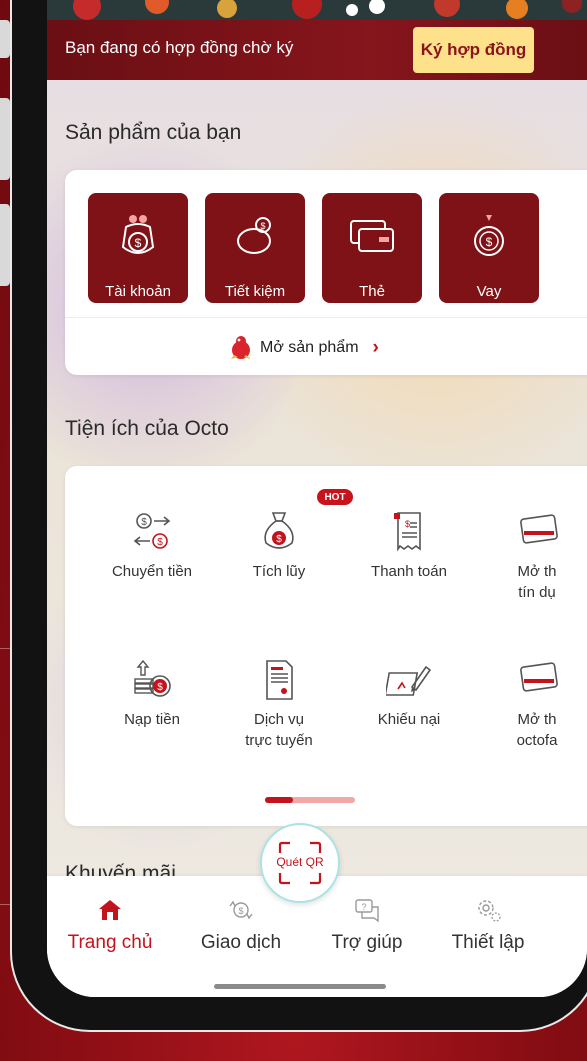  What do you see at coordinates (279, 530) in the screenshot?
I see `savings-bag-icon: $` at bounding box center [279, 530].